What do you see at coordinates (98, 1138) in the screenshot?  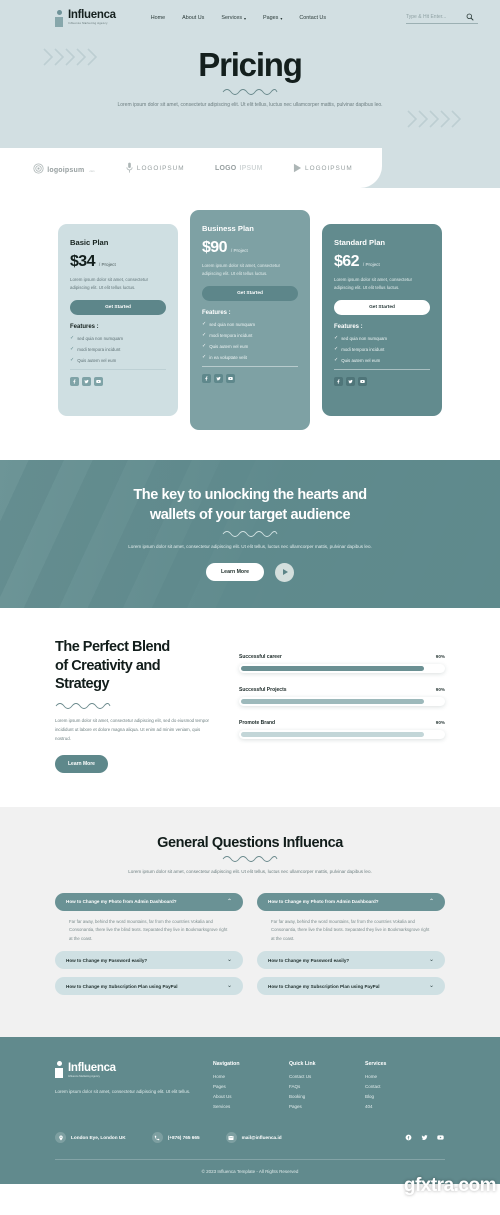 I see `footer-address-text: London Eye, London UK` at bounding box center [98, 1138].